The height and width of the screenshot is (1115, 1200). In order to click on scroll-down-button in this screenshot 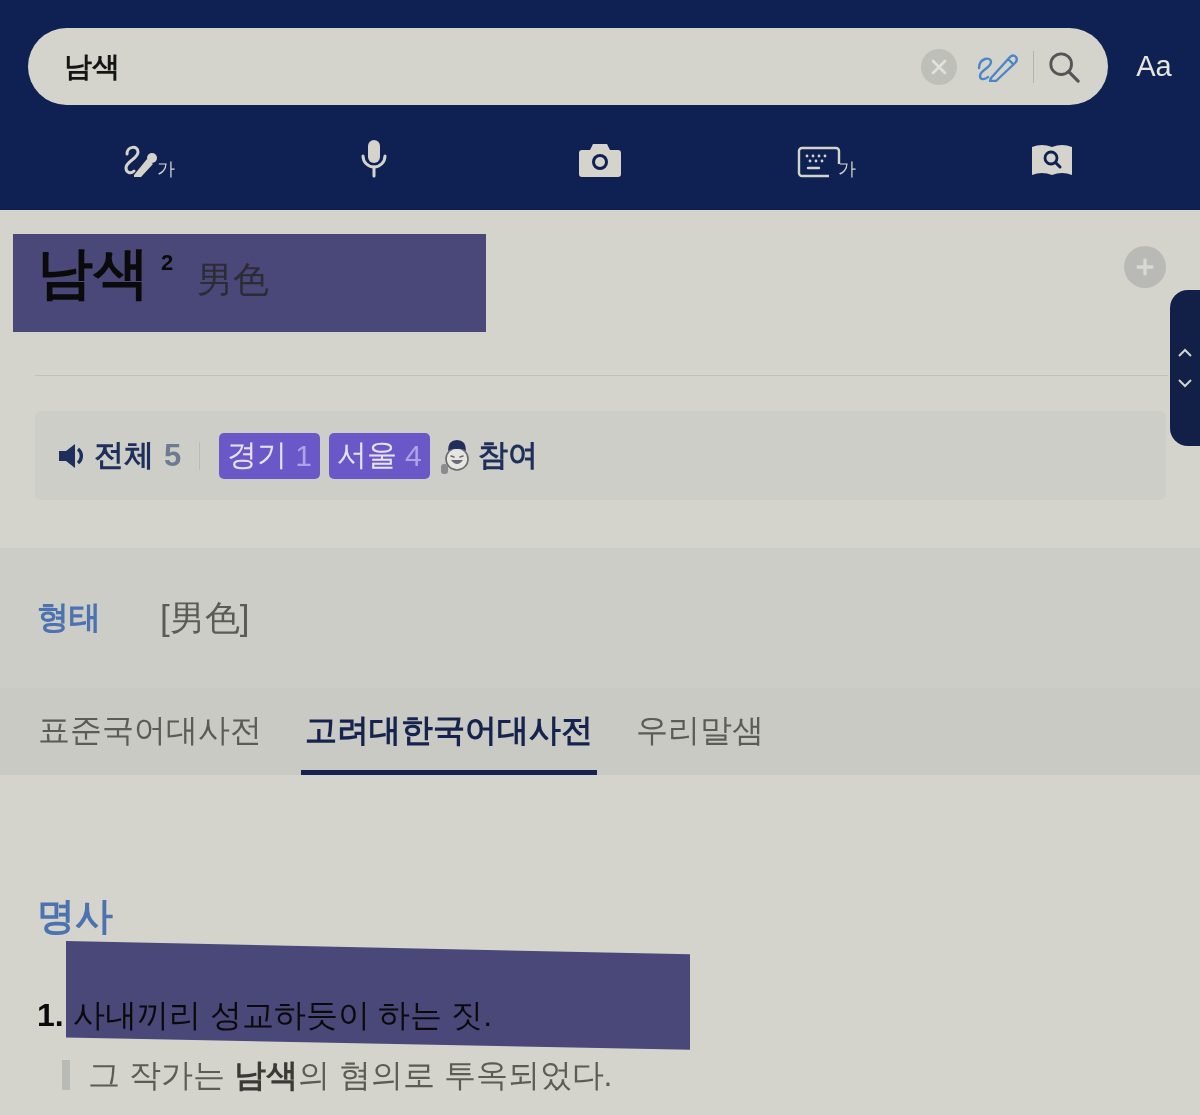, I will do `click(1185, 383)`.